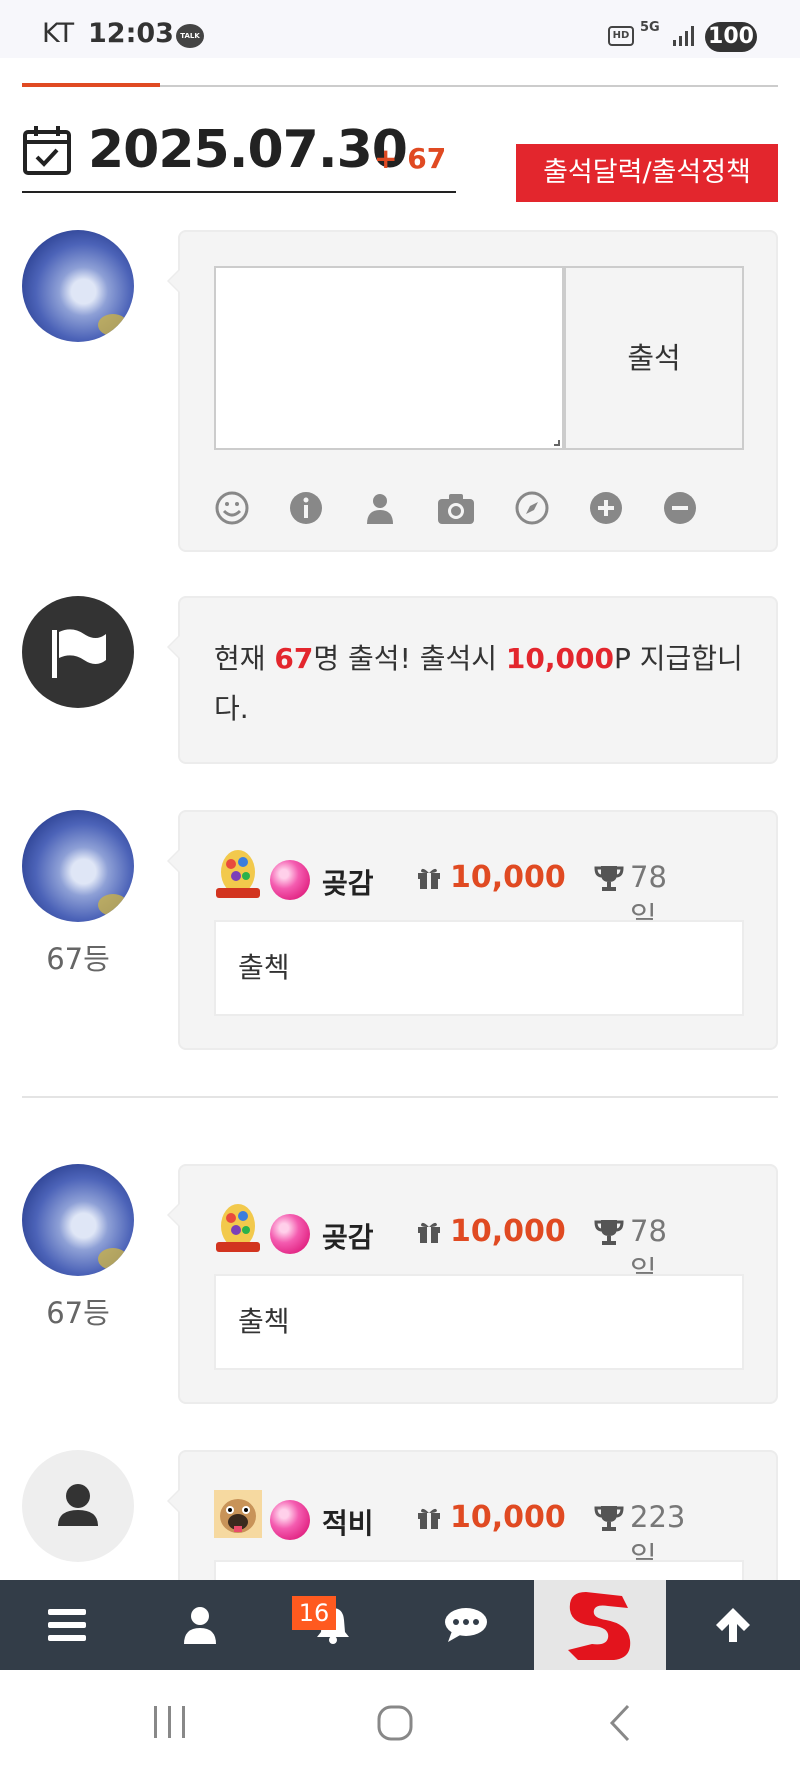  I want to click on site-logo-button, so click(600, 1625).